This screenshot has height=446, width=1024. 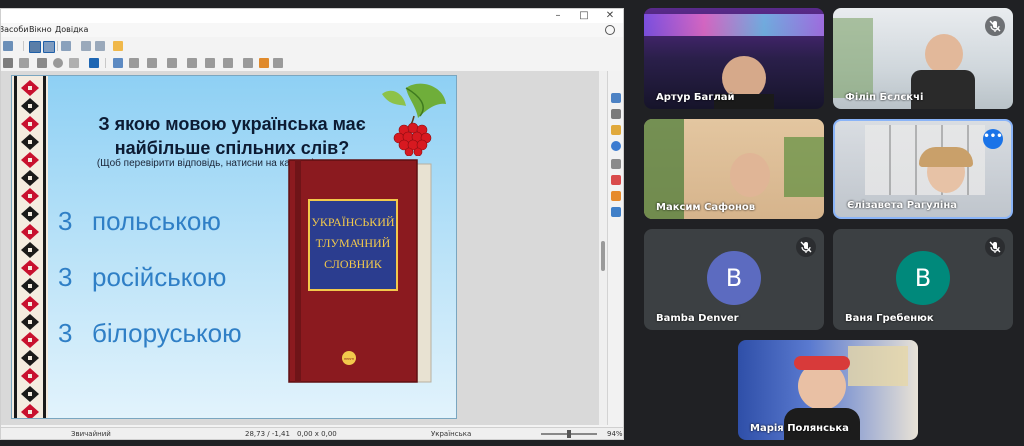 What do you see at coordinates (86, 46) in the screenshot?
I see `new-slide-icon` at bounding box center [86, 46].